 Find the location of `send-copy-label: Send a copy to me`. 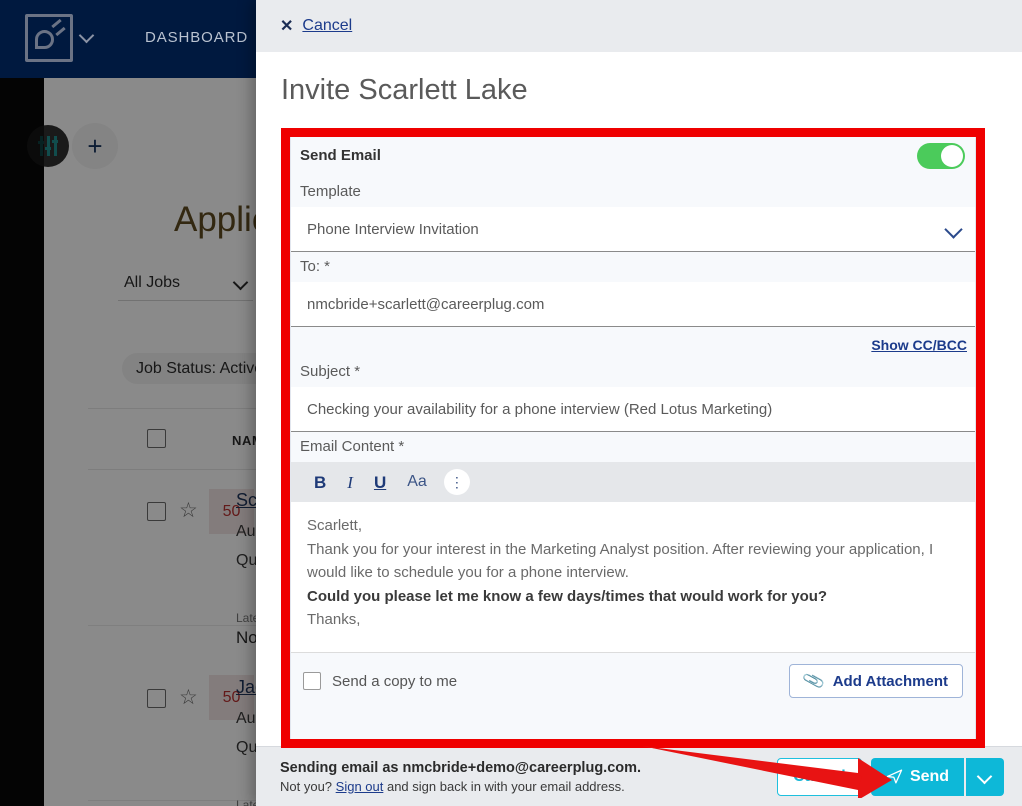

send-copy-label: Send a copy to me is located at coordinates (395, 681).